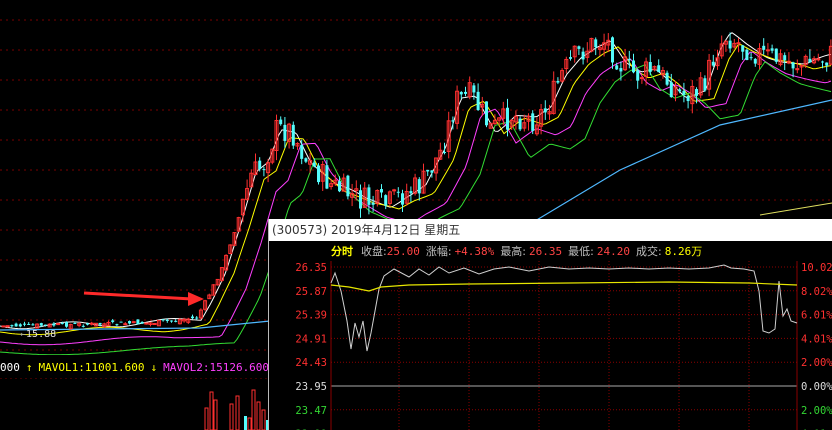  What do you see at coordinates (374, 251) in the screenshot?
I see `close-label: 收盘:` at bounding box center [374, 251].